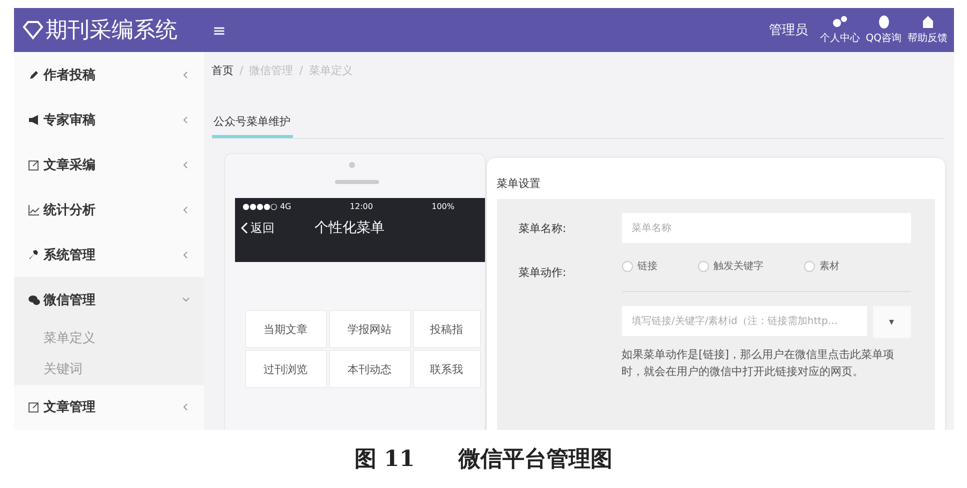 This screenshot has height=488, width=967. Describe the element at coordinates (109, 75) in the screenshot. I see `sidebar-item: 作者投稿` at that location.